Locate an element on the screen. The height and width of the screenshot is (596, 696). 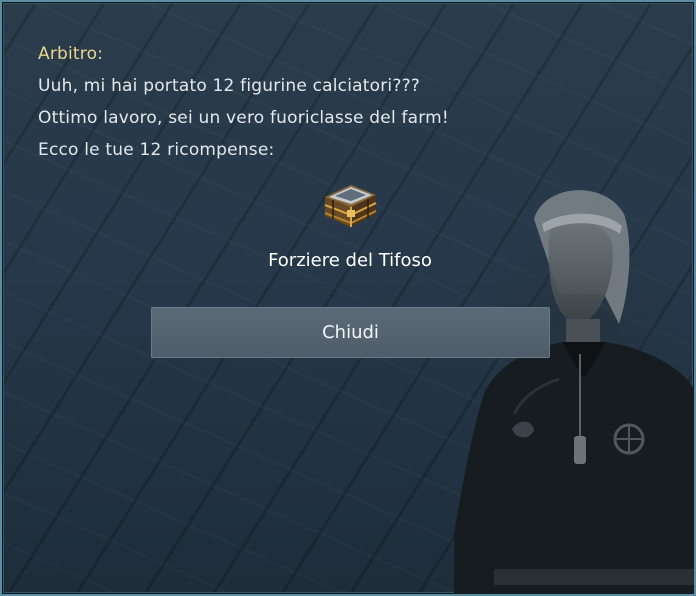
dialog-line-3: Ecco le tue 12 ricompense: is located at coordinates (156, 150).